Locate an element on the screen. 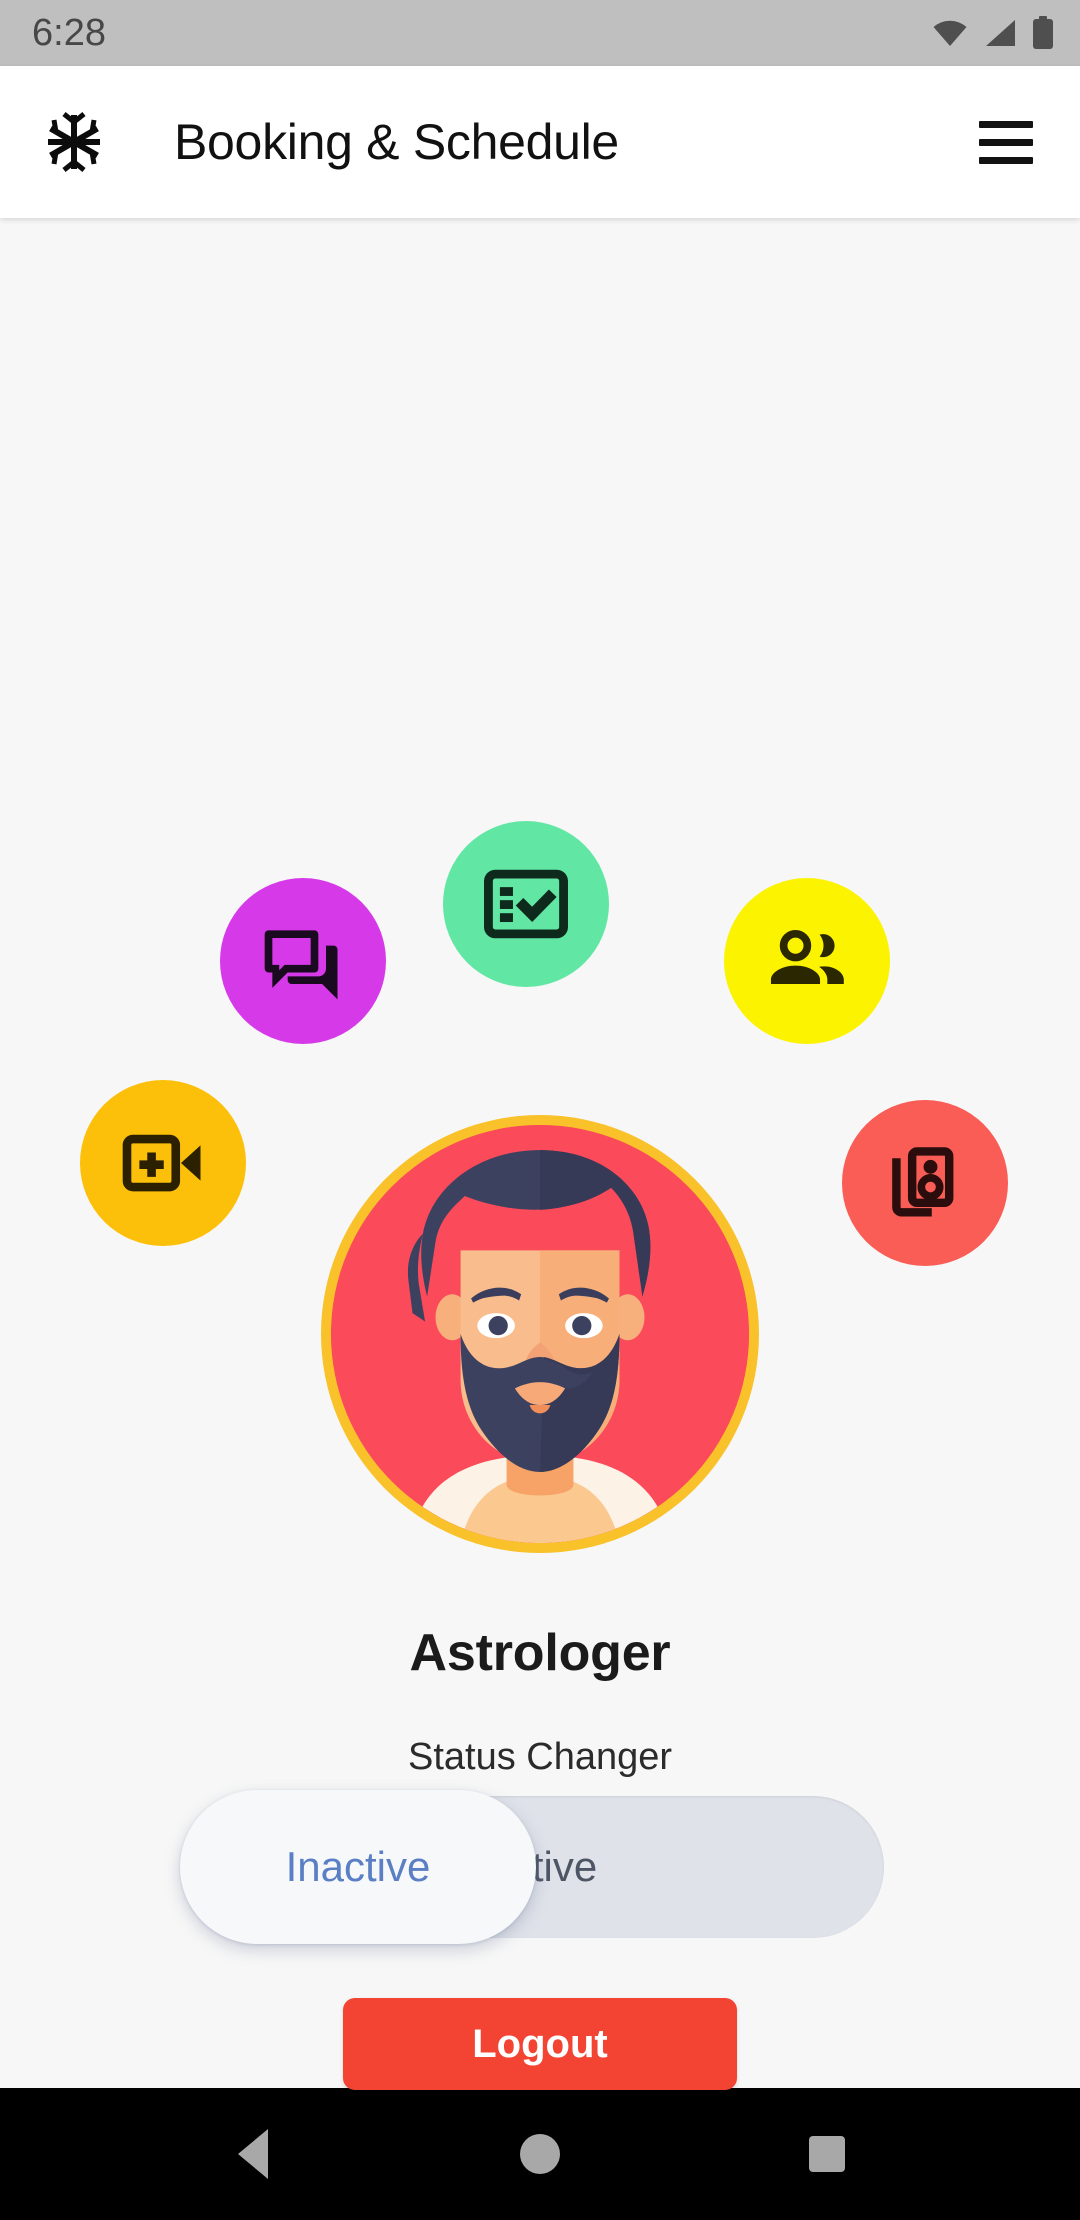 The image size is (1080, 2220). bearded-man-avatar is located at coordinates (540, 1334).